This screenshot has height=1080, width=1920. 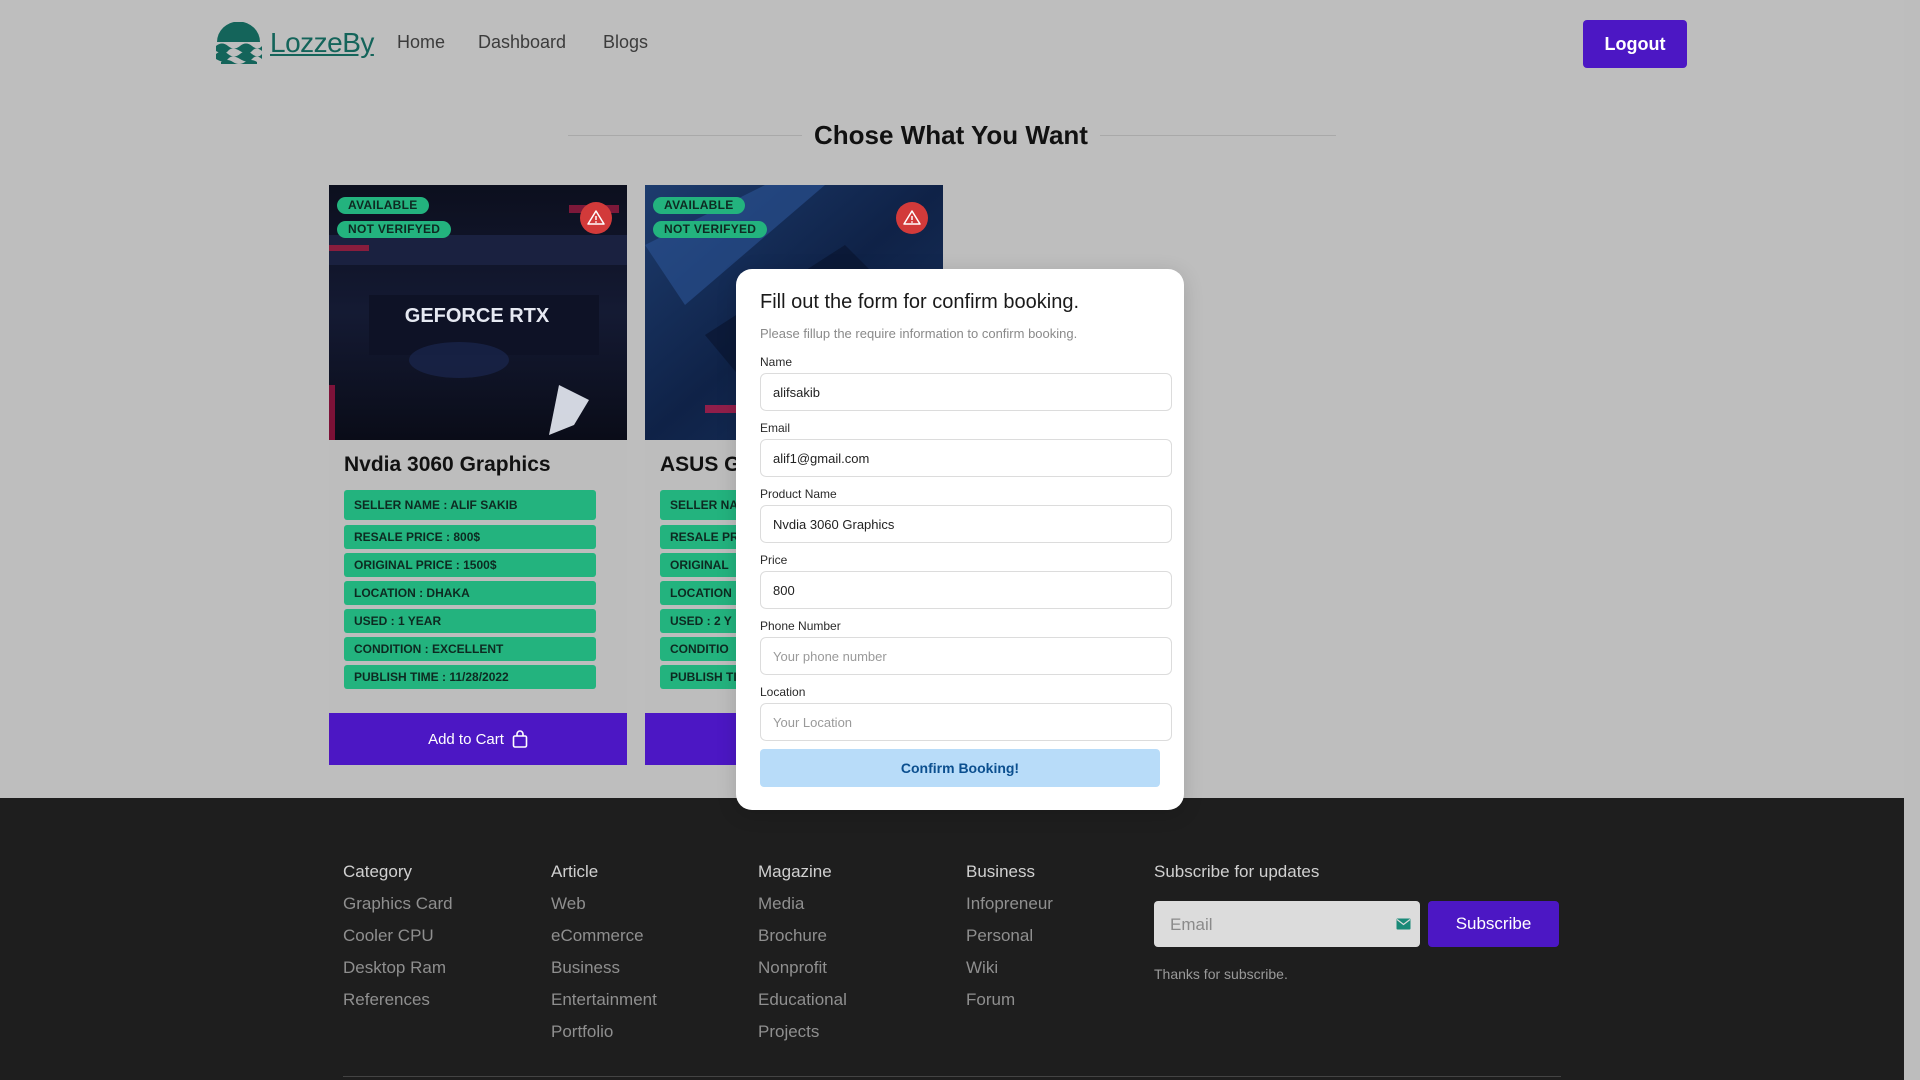 What do you see at coordinates (421, 42) in the screenshot?
I see `nav-home: Home` at bounding box center [421, 42].